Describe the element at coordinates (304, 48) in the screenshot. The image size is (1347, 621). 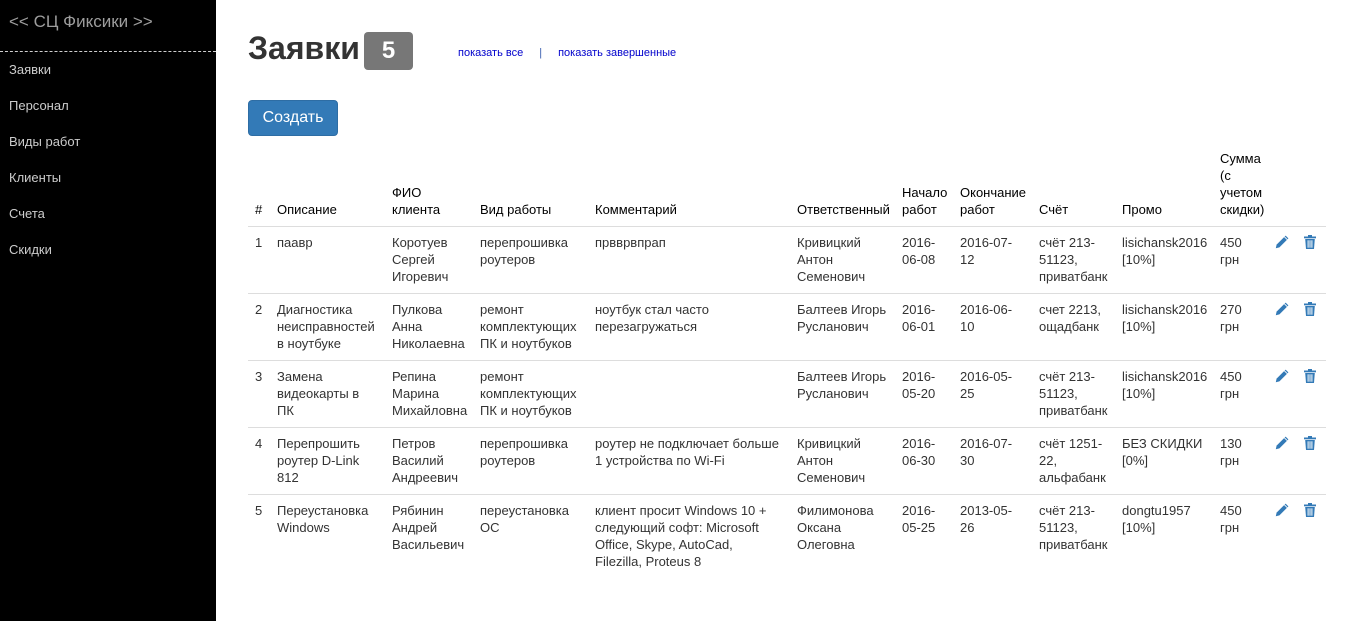
I see `page-title: Заявки` at that location.